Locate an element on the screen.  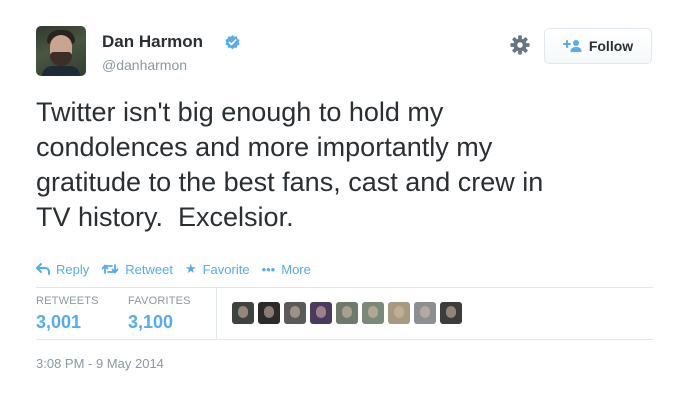
favorite-button: ★ Favorite is located at coordinates (217, 269).